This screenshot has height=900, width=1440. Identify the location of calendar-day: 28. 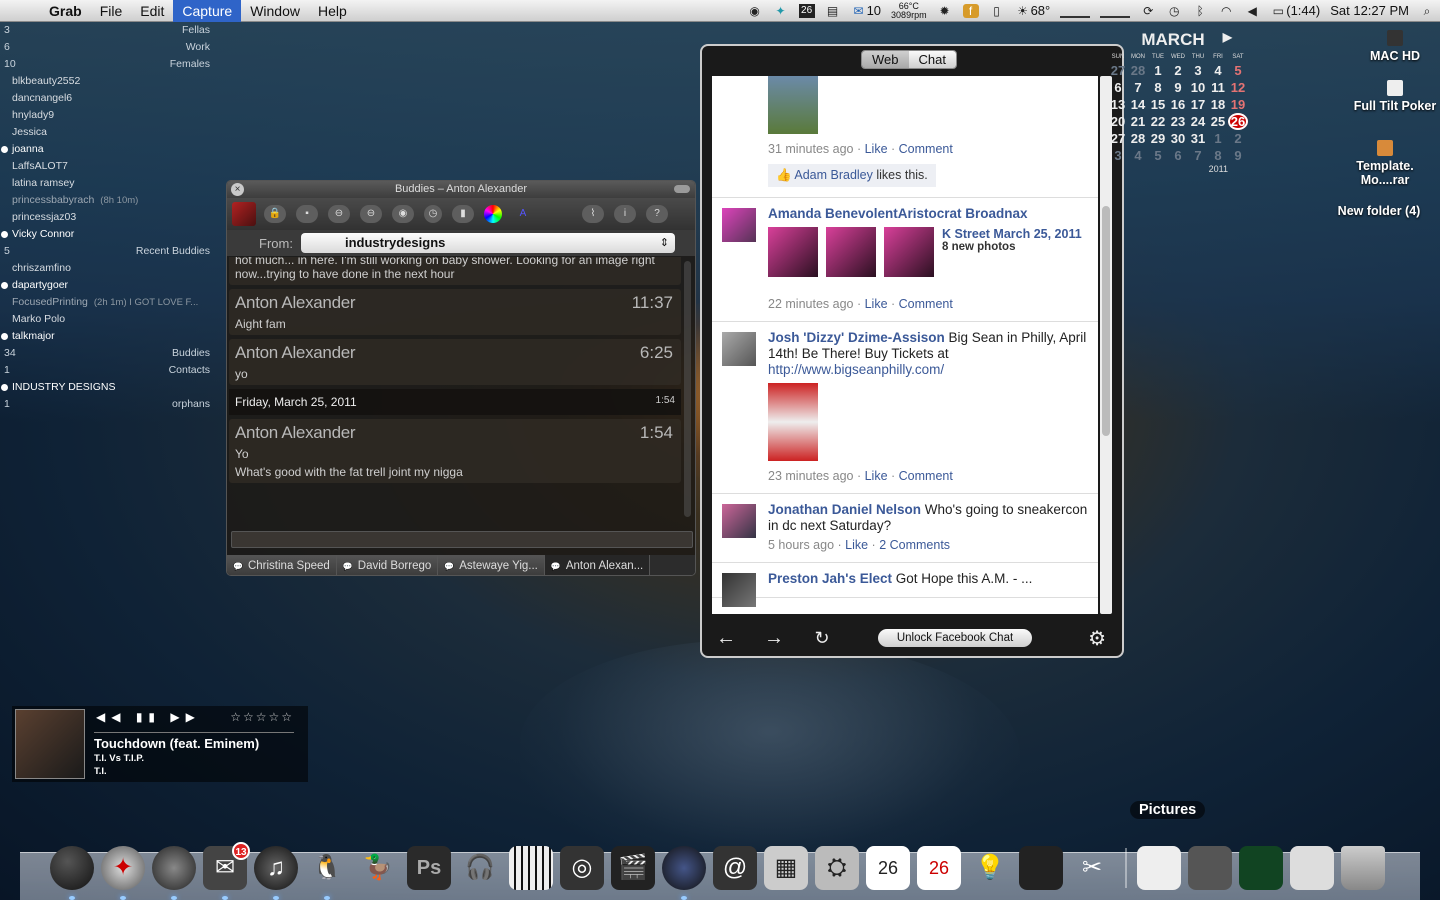
(1138, 138).